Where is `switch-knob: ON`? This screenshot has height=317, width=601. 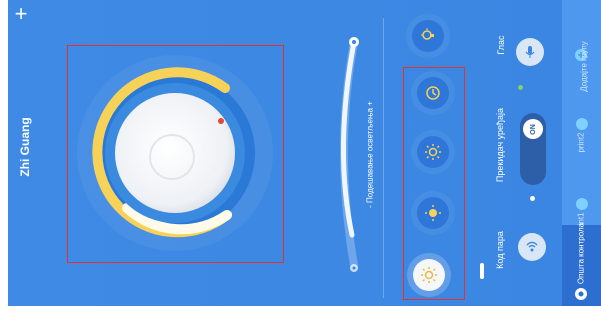 switch-knob: ON is located at coordinates (533, 129).